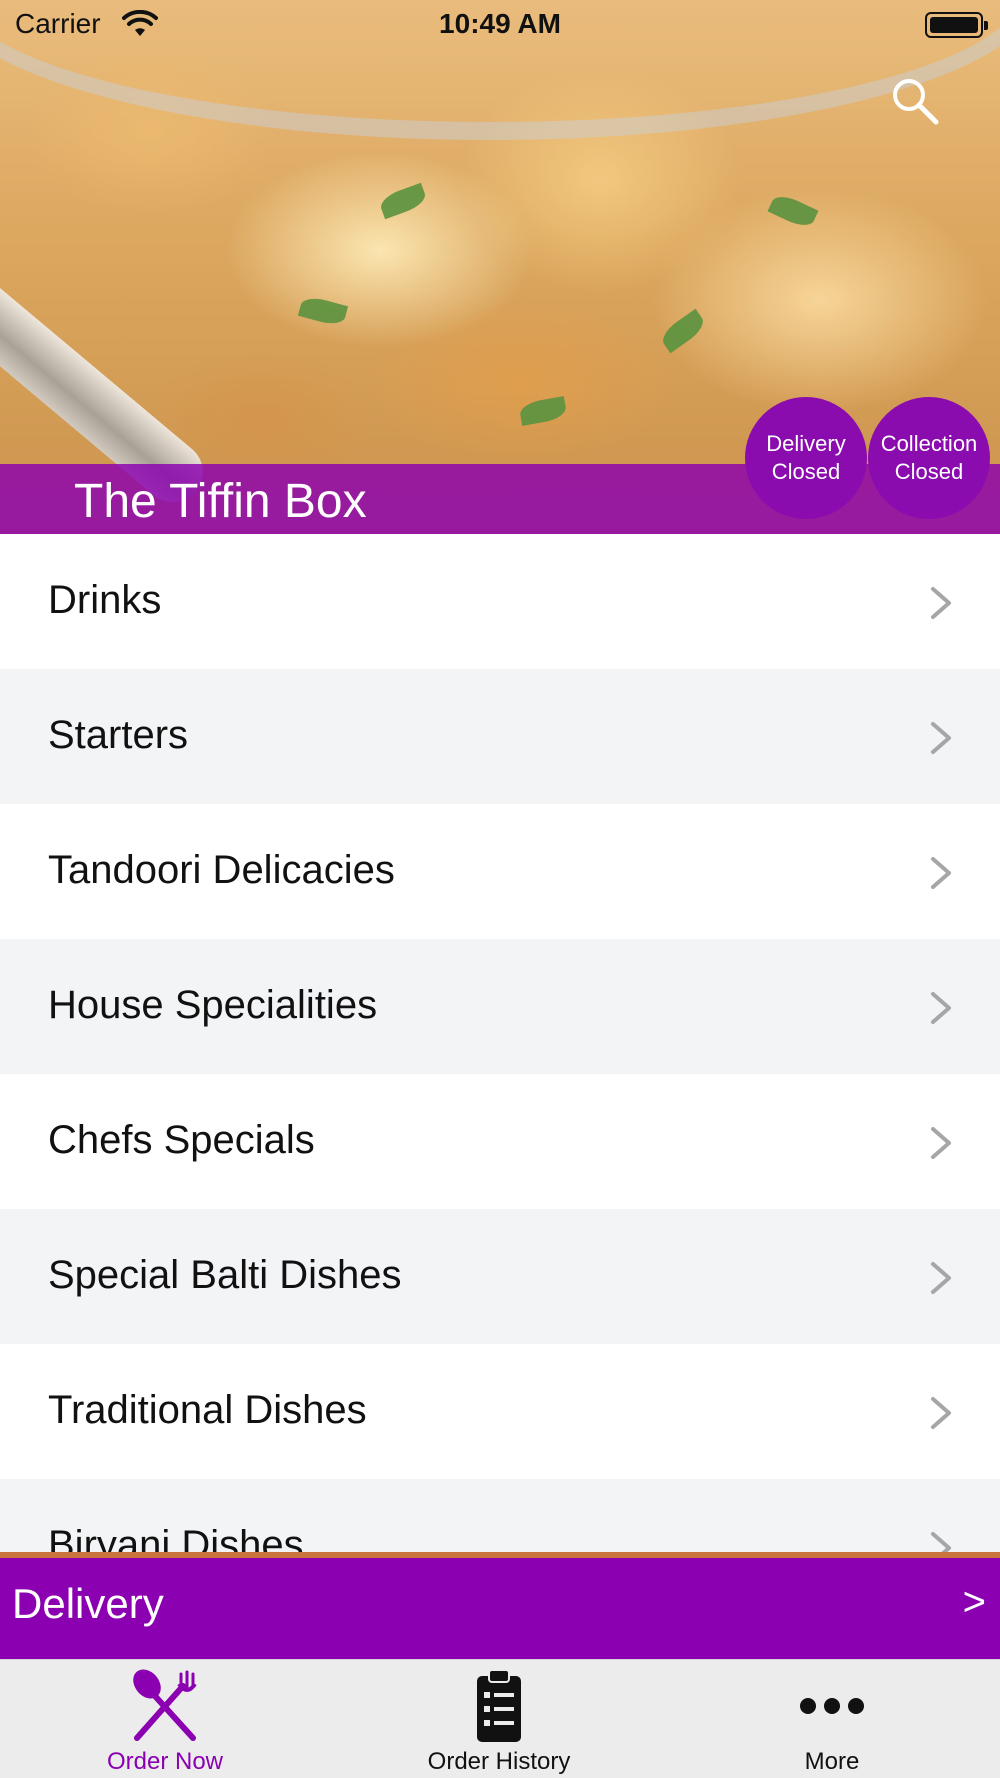 This screenshot has width=1000, height=1778. Describe the element at coordinates (220, 501) in the screenshot. I see `restaurant-name: The Tiffin Box` at that location.